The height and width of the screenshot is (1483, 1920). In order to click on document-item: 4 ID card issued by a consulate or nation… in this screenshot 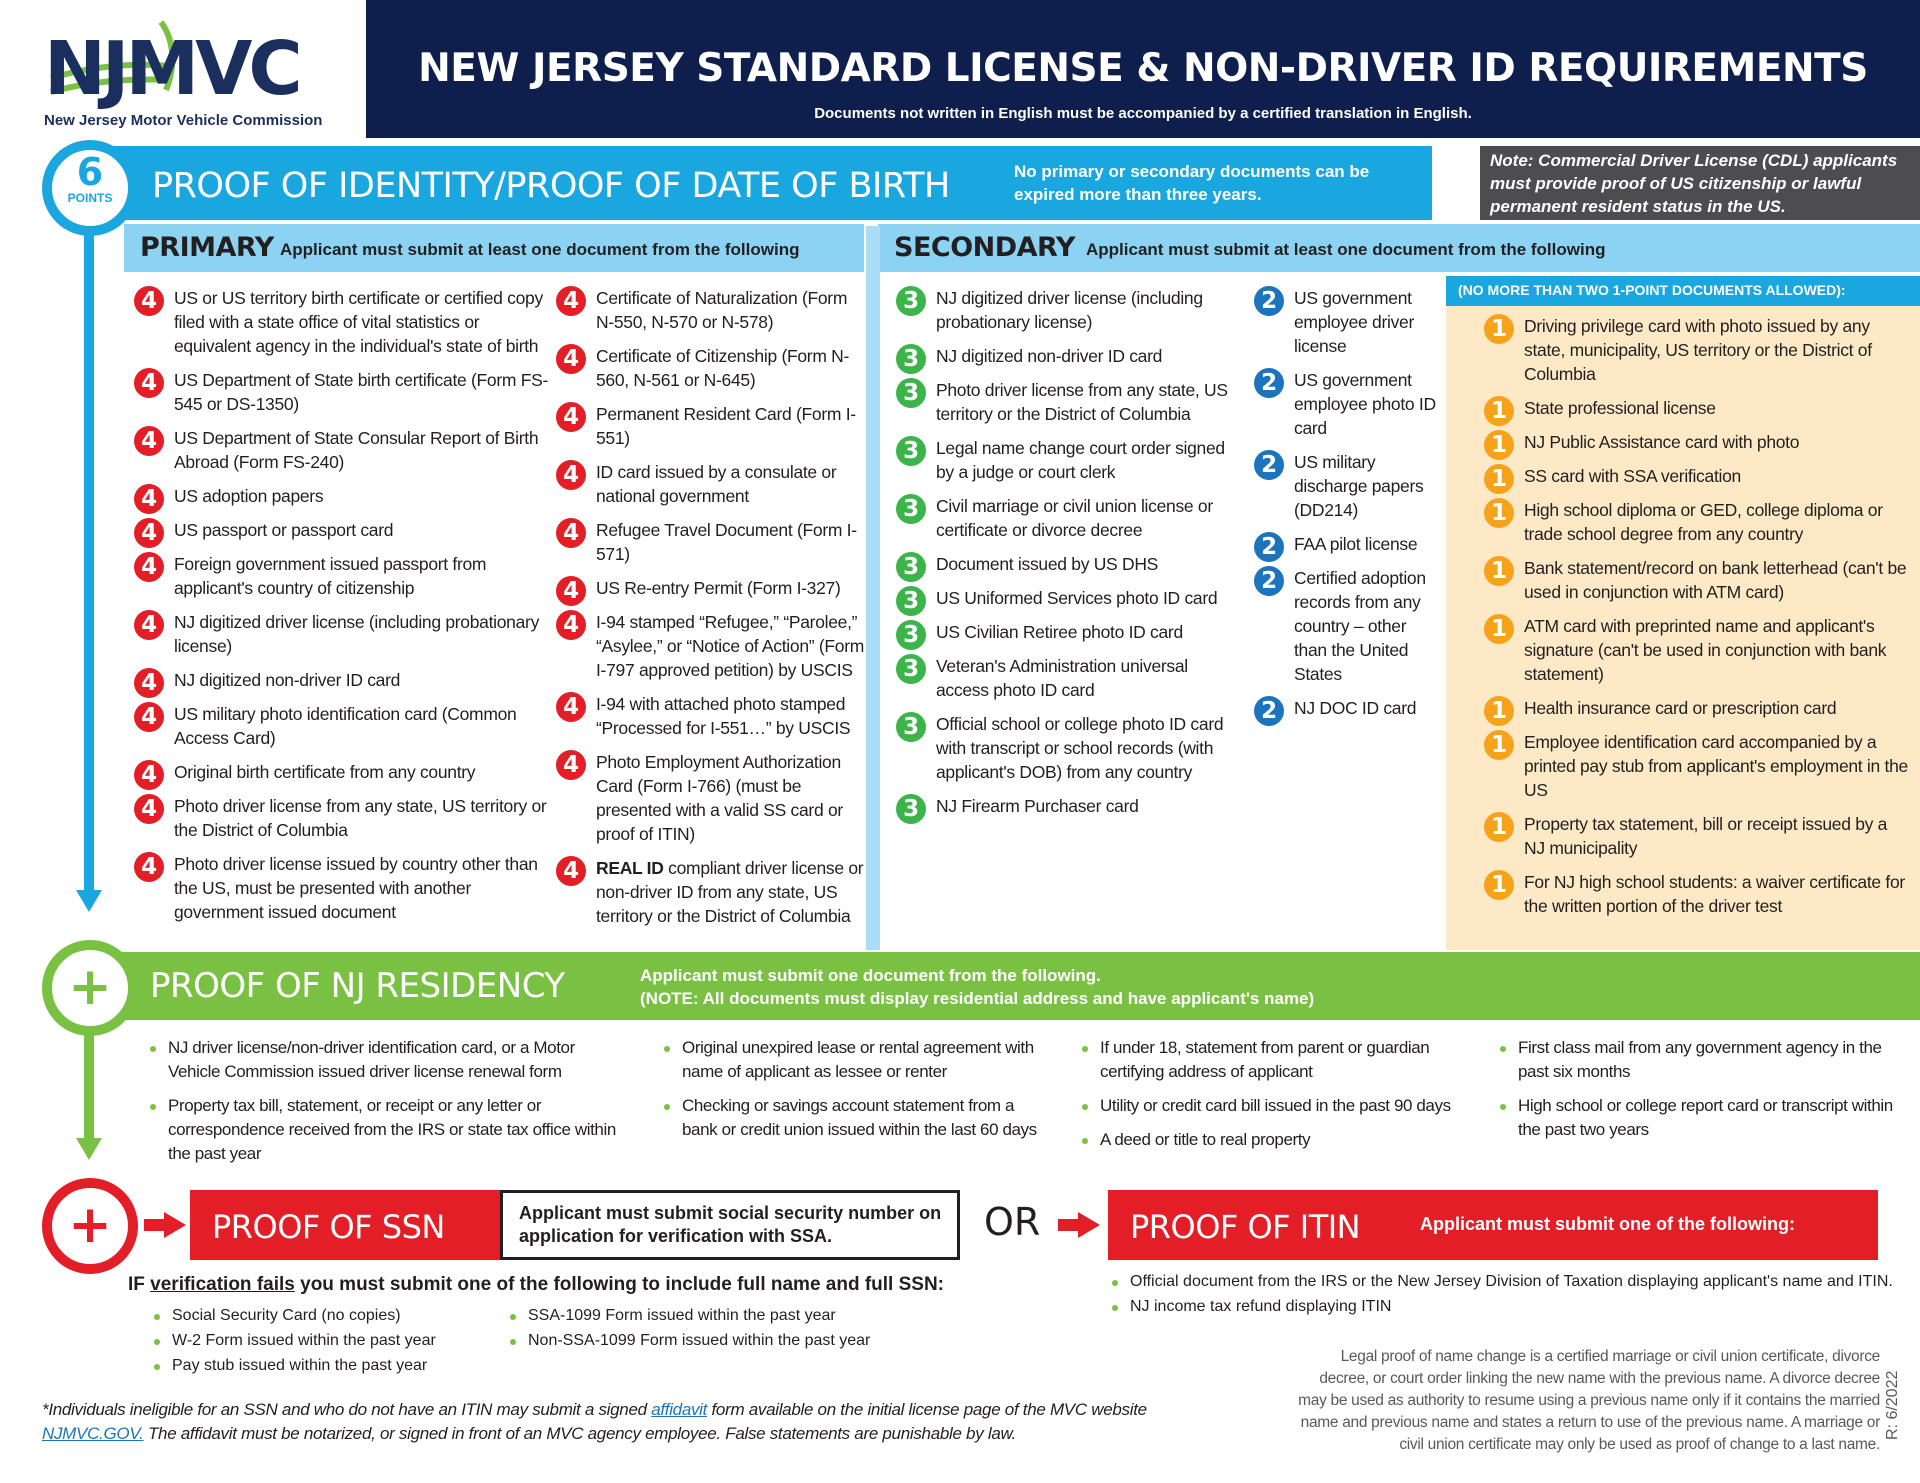, I will do `click(709, 484)`.